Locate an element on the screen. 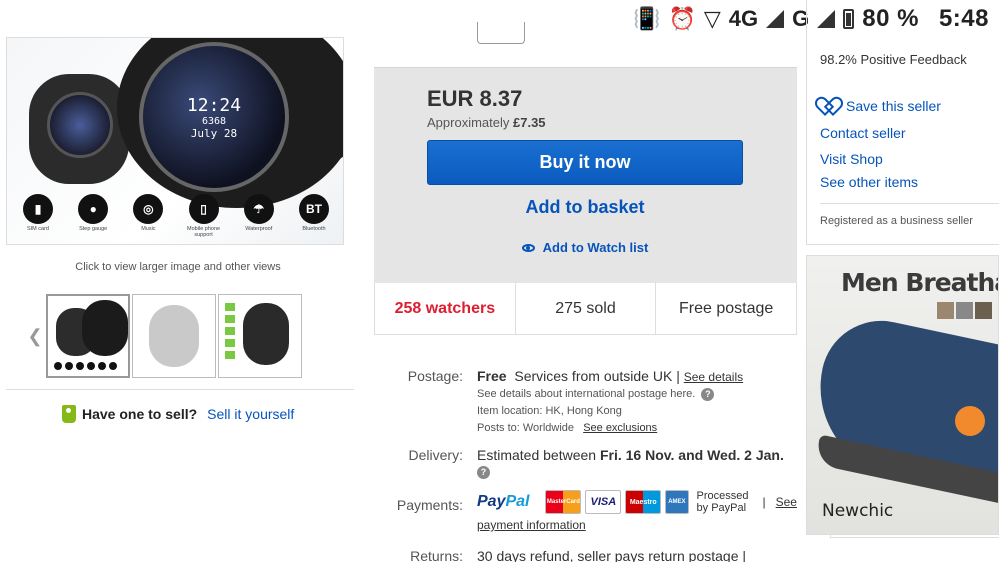  sold-count: 275 sold is located at coordinates (586, 308).